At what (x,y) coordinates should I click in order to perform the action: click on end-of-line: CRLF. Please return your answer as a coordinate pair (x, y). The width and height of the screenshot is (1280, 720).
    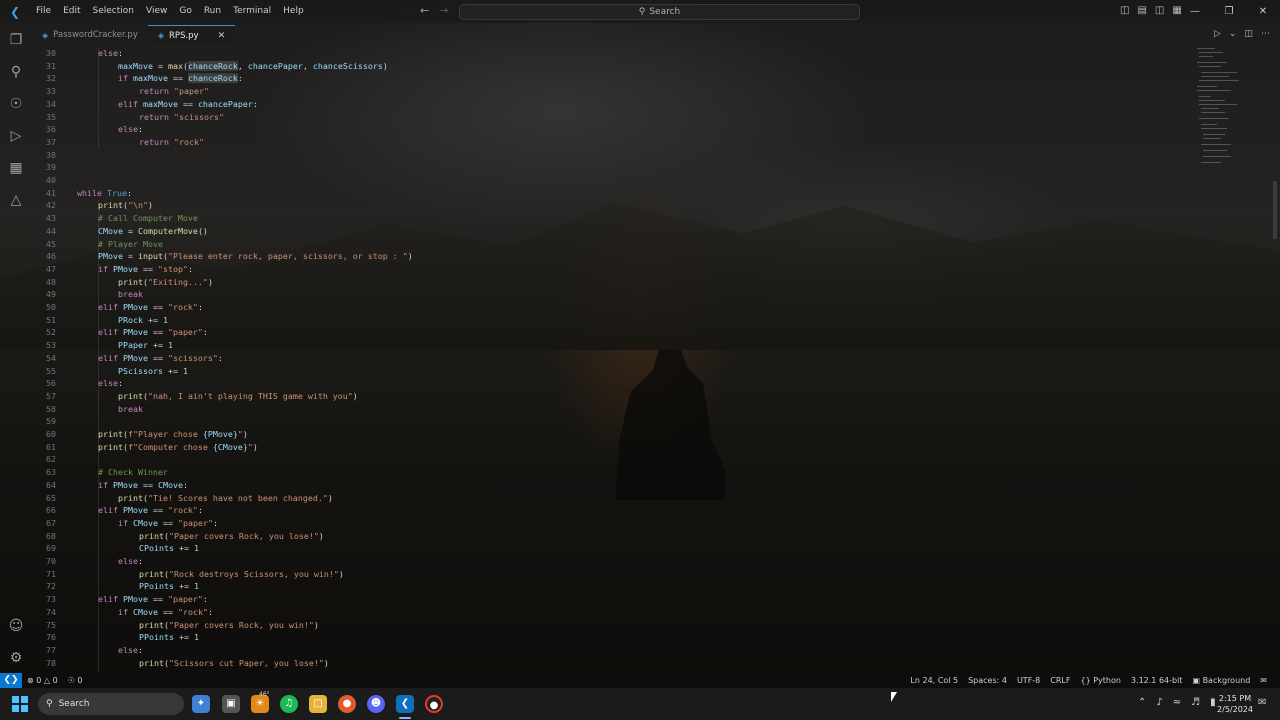
    Looking at the image, I should click on (1060, 680).